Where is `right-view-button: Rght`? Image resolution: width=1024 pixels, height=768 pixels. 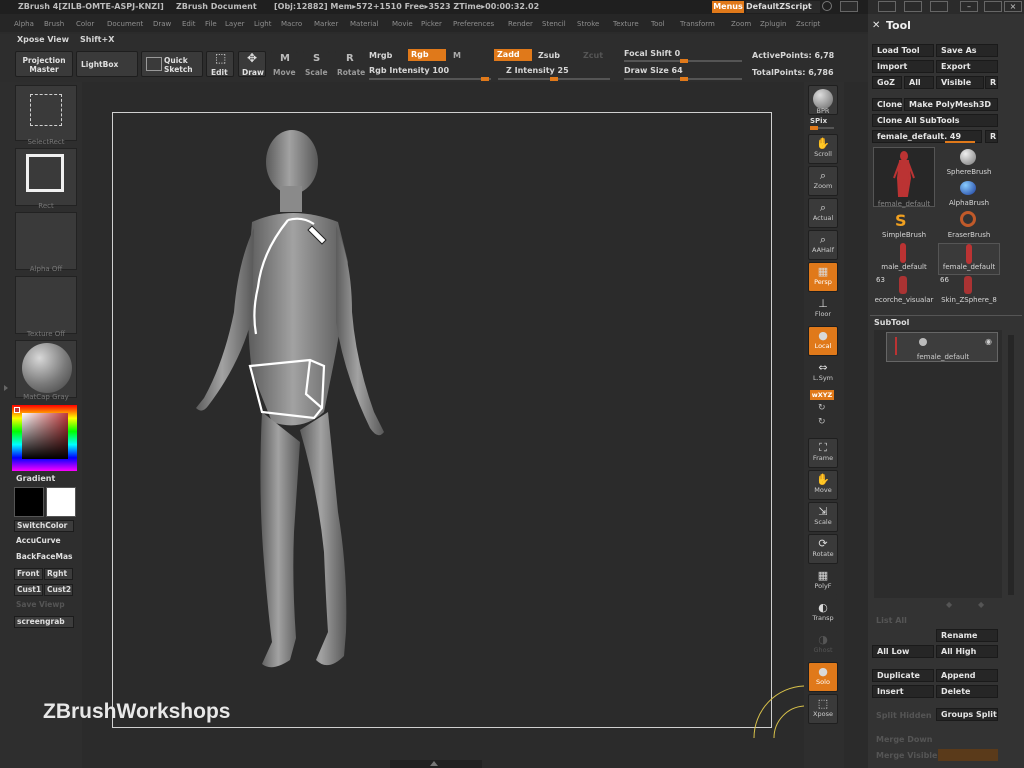 right-view-button: Rght is located at coordinates (58, 574).